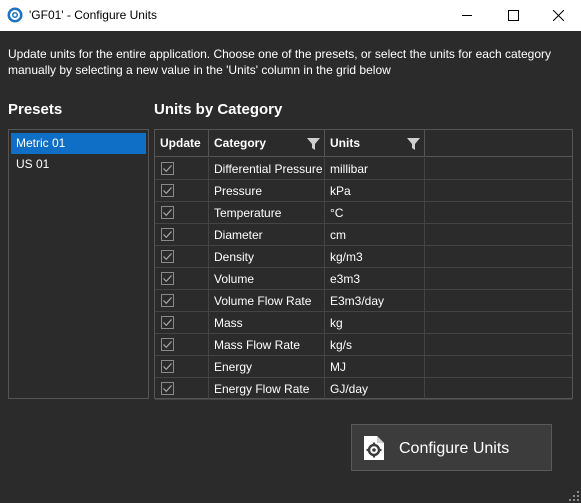  Describe the element at coordinates (267, 301) in the screenshot. I see `category-cell: Volume Flow Rate` at that location.